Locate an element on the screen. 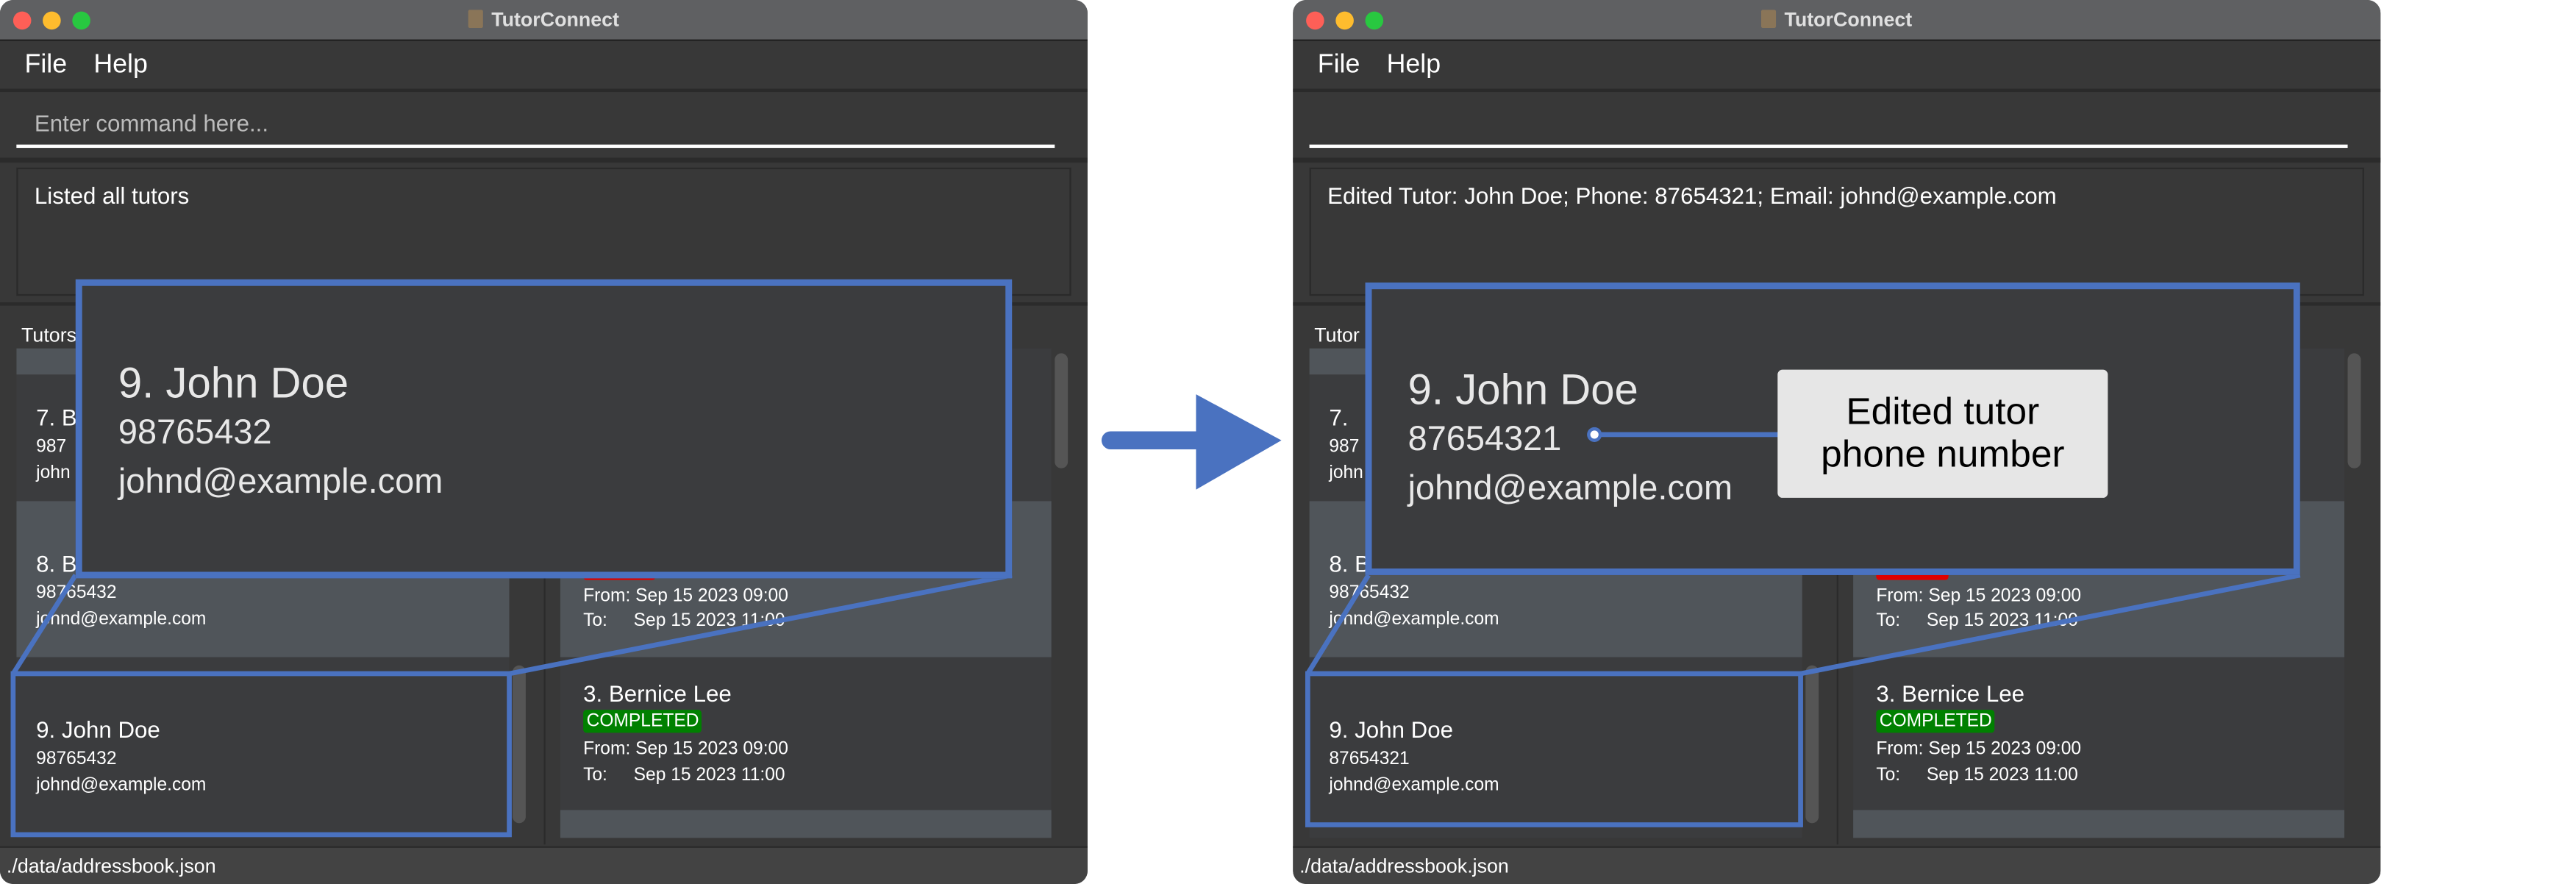 This screenshot has height=884, width=2576. tutors-panel-label: Tutor is located at coordinates (1337, 335).